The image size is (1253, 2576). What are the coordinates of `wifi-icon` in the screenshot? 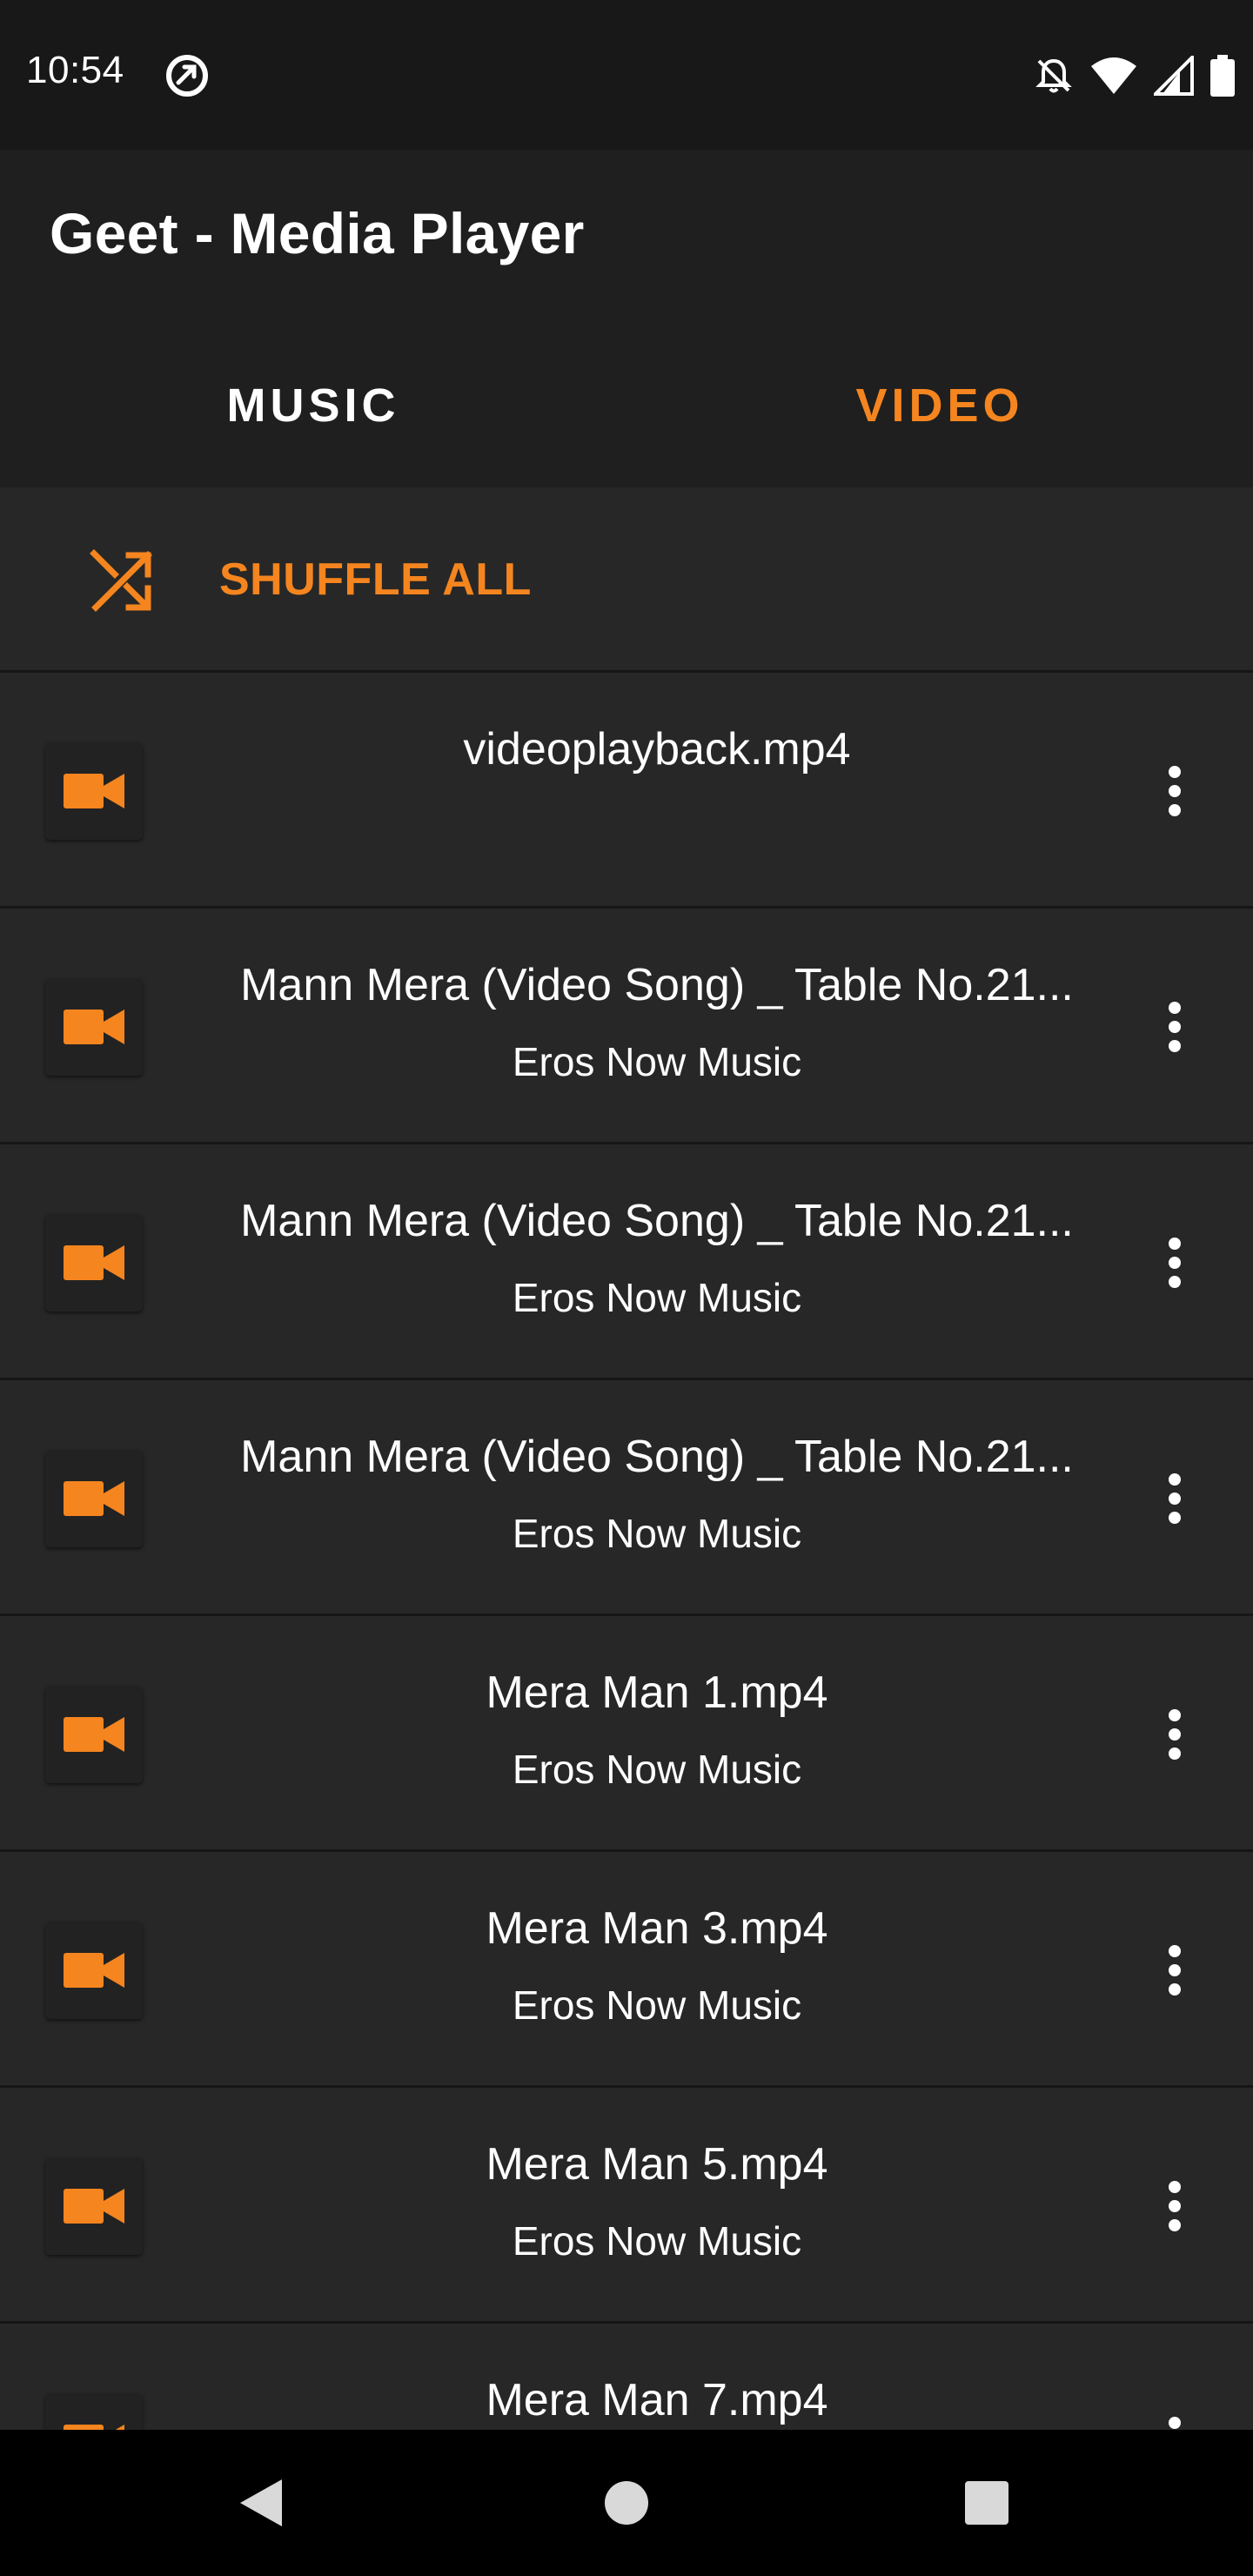 It's located at (1113, 75).